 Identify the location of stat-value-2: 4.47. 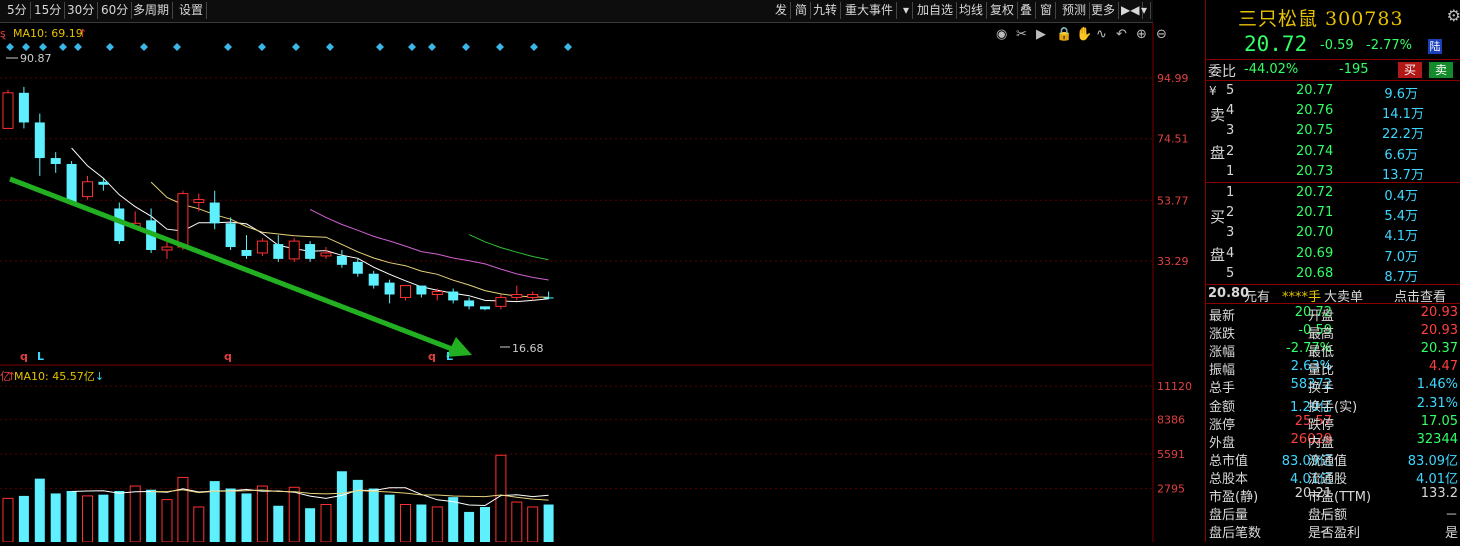
(1443, 367).